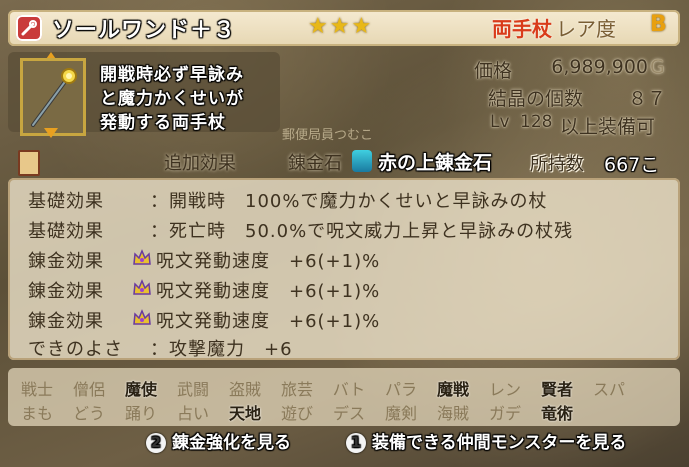 The height and width of the screenshot is (467, 689). I want to click on crystal-value: ８７, so click(646, 99).